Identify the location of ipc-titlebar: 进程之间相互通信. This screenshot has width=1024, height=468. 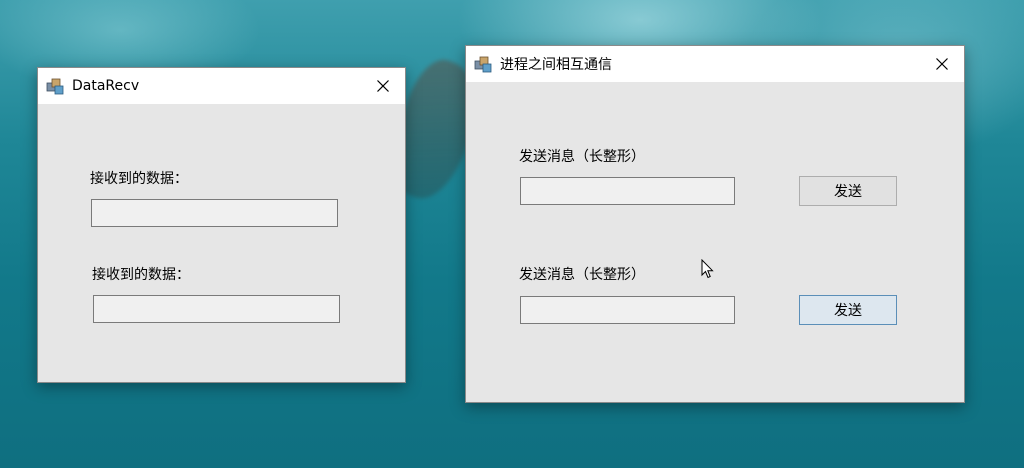
(715, 64).